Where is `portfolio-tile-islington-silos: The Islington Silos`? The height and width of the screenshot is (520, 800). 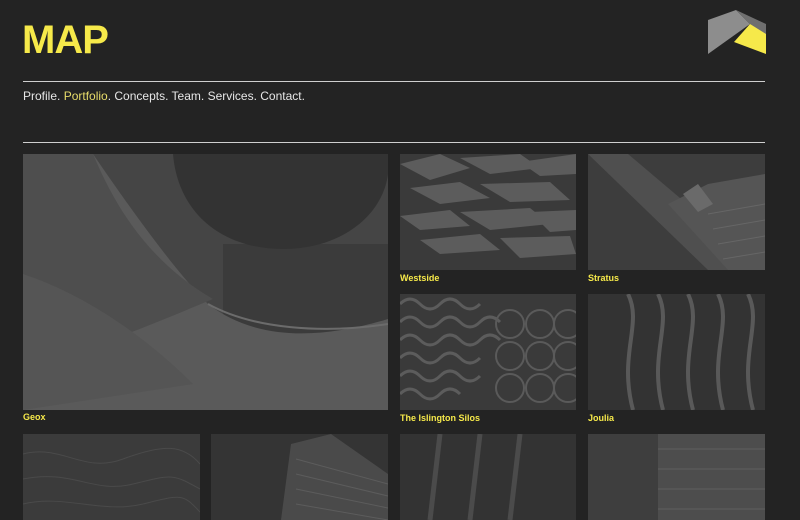 portfolio-tile-islington-silos: The Islington Silos is located at coordinates (488, 359).